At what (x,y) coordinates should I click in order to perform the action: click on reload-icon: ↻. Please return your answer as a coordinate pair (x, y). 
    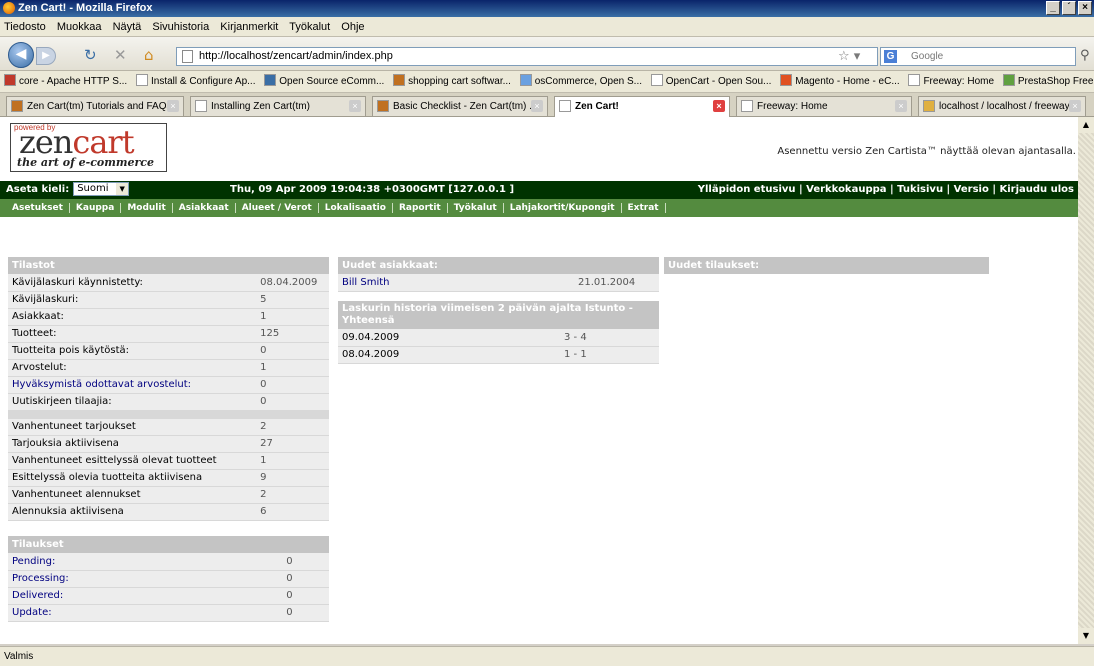
    Looking at the image, I should click on (90, 55).